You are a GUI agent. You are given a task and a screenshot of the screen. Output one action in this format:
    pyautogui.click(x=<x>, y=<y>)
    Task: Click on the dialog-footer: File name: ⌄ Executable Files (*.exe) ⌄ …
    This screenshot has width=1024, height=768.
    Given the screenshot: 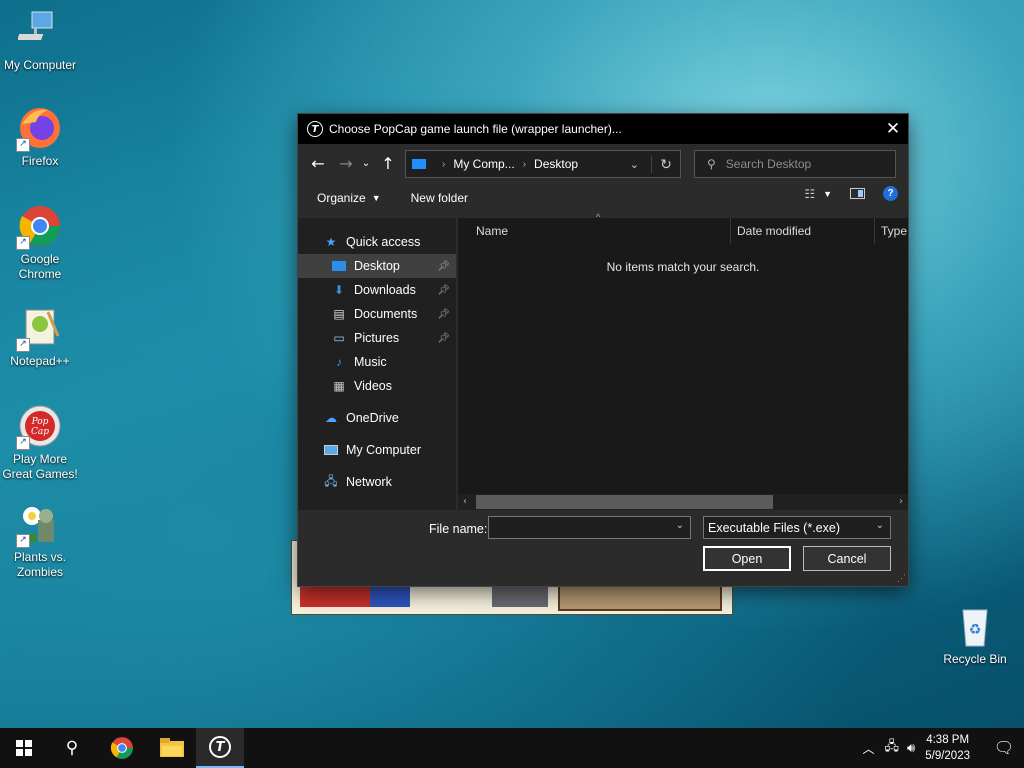 What is the action you would take?
    pyautogui.click(x=603, y=548)
    